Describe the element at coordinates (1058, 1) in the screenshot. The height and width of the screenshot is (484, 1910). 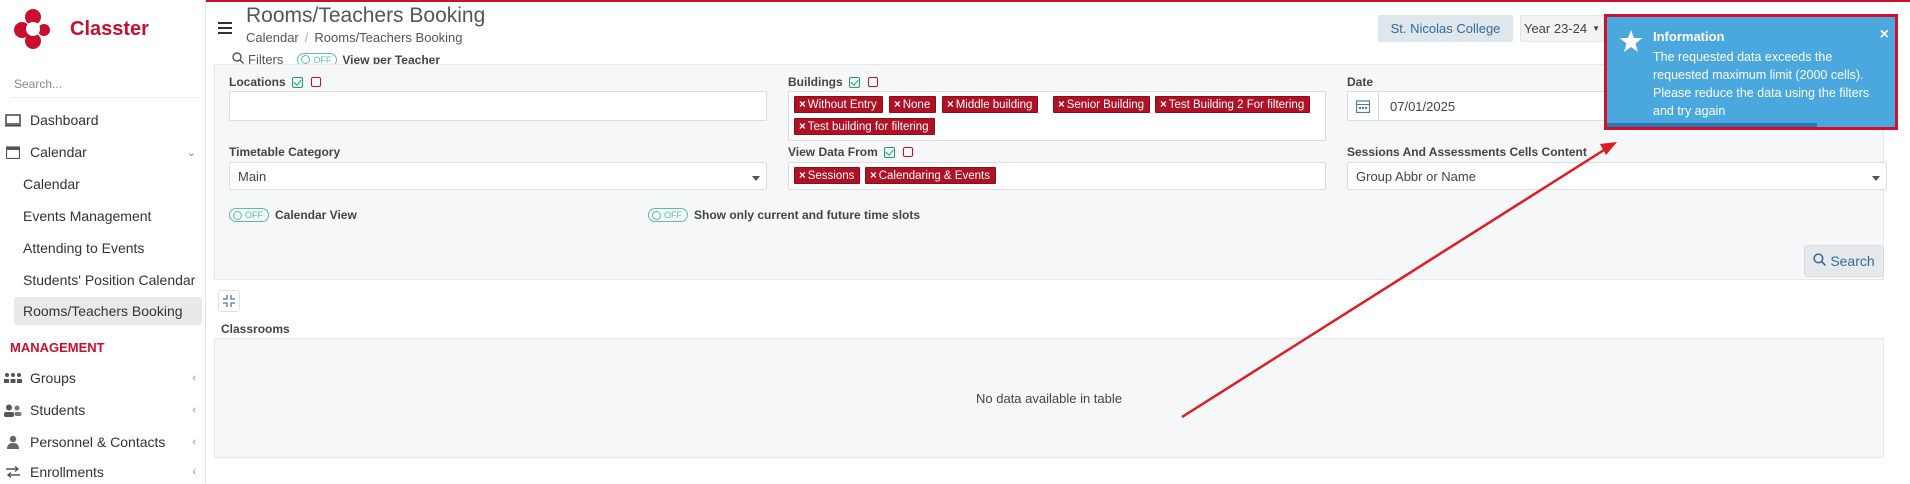
I see `top-accent-line` at that location.